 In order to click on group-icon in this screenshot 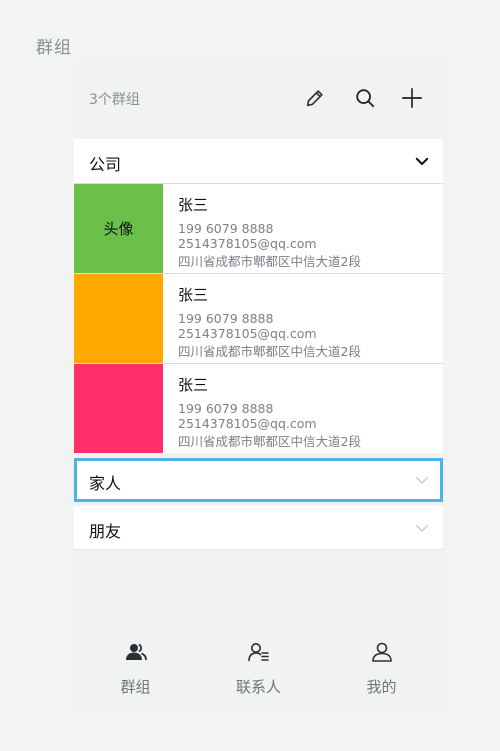, I will do `click(136, 652)`.